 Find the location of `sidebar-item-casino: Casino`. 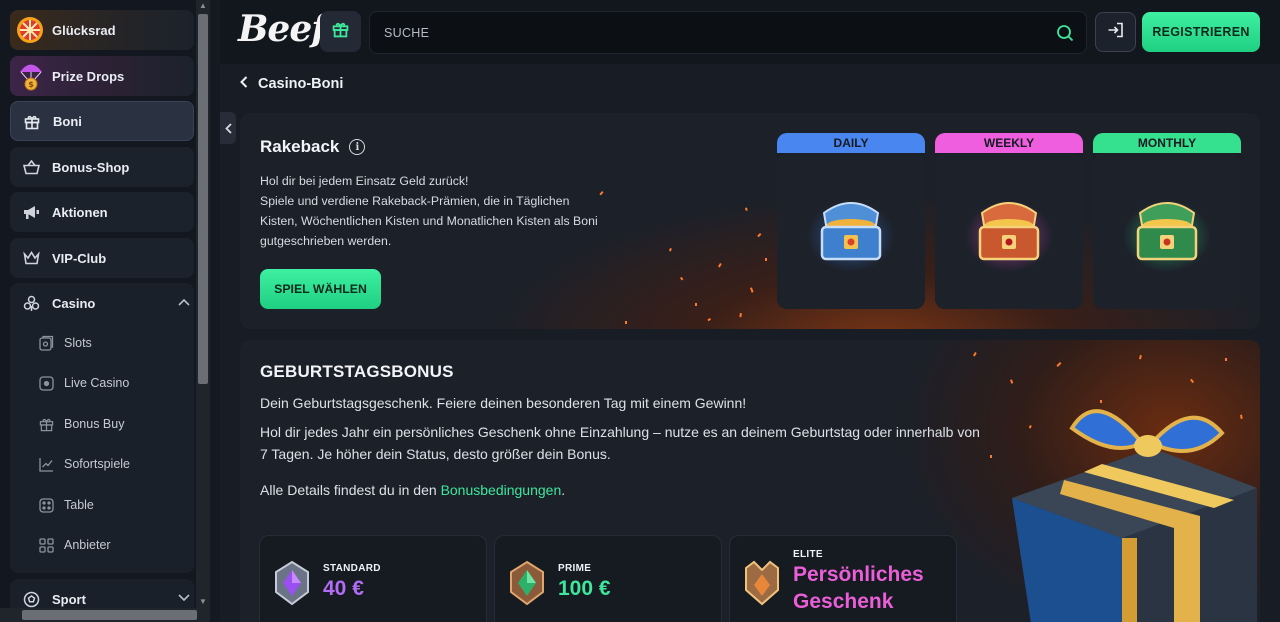

sidebar-item-casino: Casino is located at coordinates (102, 303).